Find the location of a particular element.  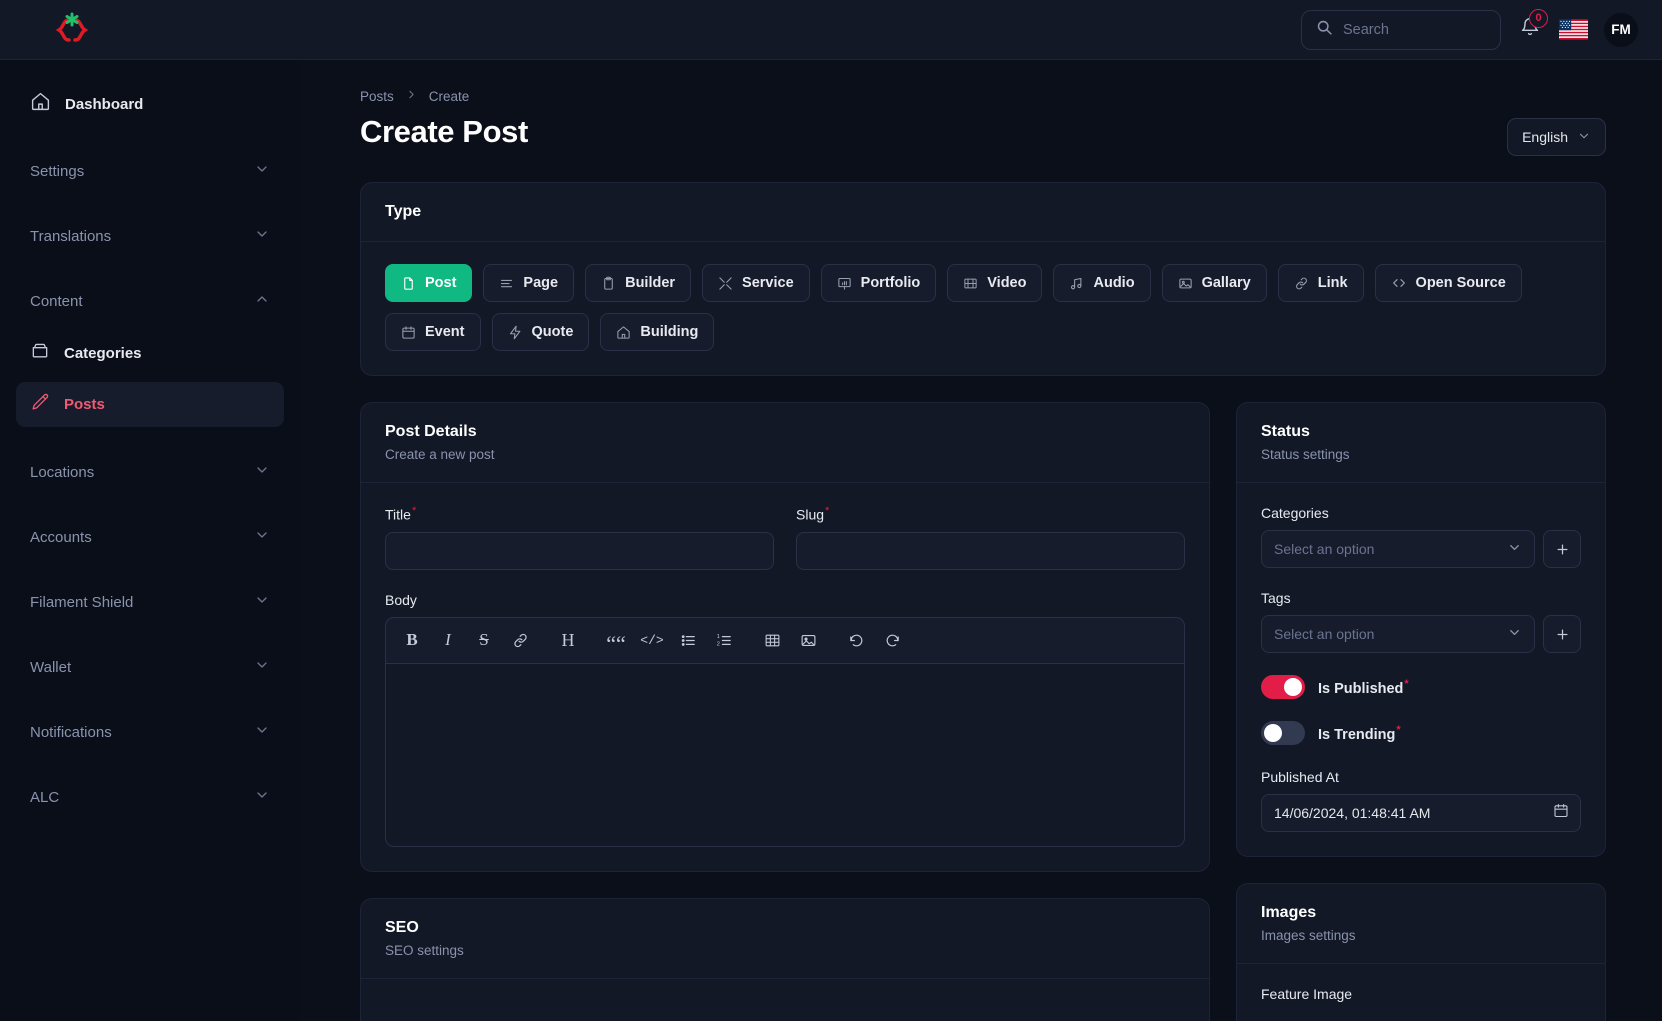

svg-text: 1 is located at coordinates (717, 637).